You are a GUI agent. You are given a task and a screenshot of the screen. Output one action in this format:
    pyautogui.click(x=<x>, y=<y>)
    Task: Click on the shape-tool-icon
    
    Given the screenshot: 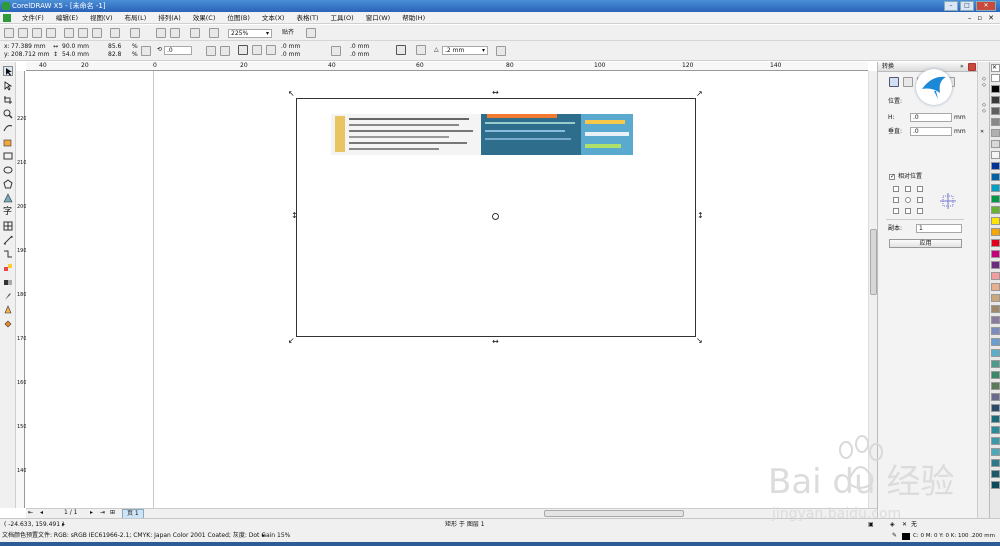 What is the action you would take?
    pyautogui.click(x=8, y=86)
    